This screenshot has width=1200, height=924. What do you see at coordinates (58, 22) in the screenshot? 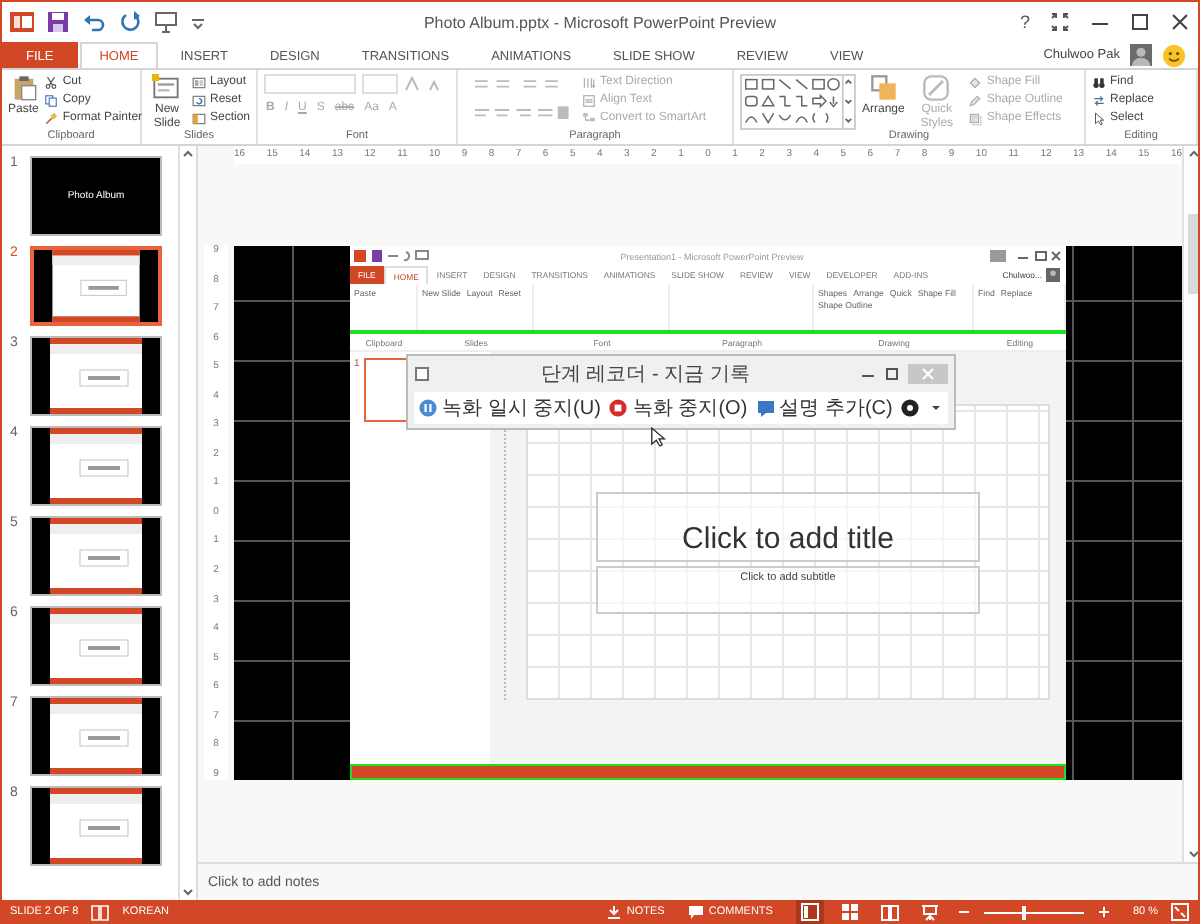
I see `save-icon` at bounding box center [58, 22].